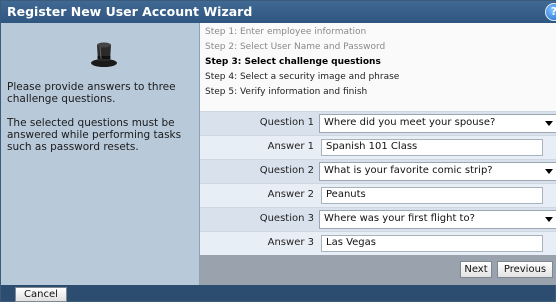 The height and width of the screenshot is (302, 556). Describe the element at coordinates (550, 12) in the screenshot. I see `question-icon: ?` at that location.